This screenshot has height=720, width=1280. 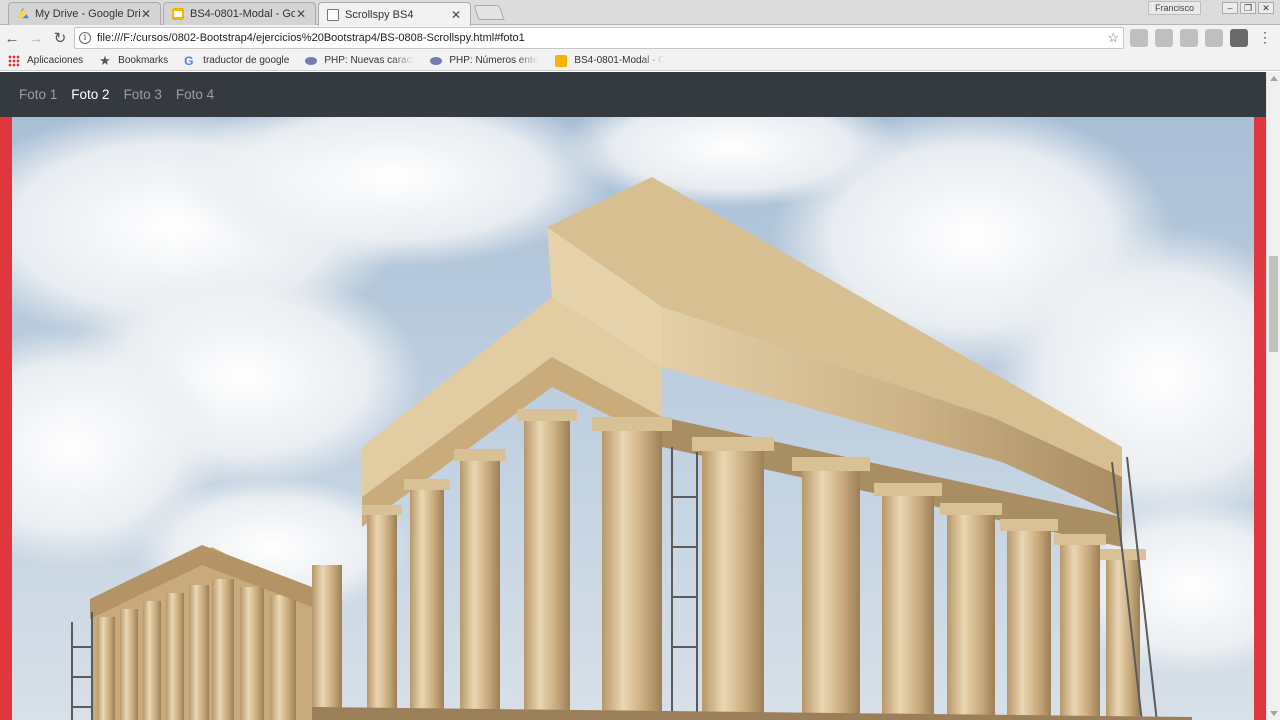 I want to click on tab-my-drive: My Drive - Google Drive ✕, so click(x=84, y=13).